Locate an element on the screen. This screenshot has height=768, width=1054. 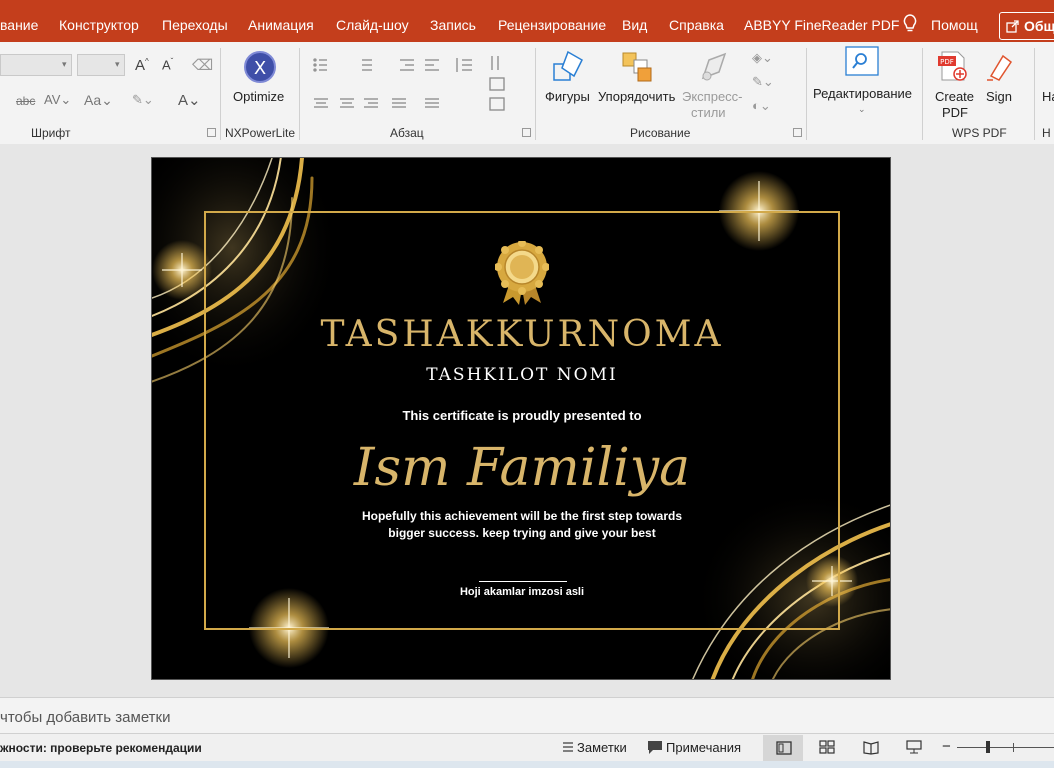
font-color-icon: A⌄ is located at coordinates (189, 100).